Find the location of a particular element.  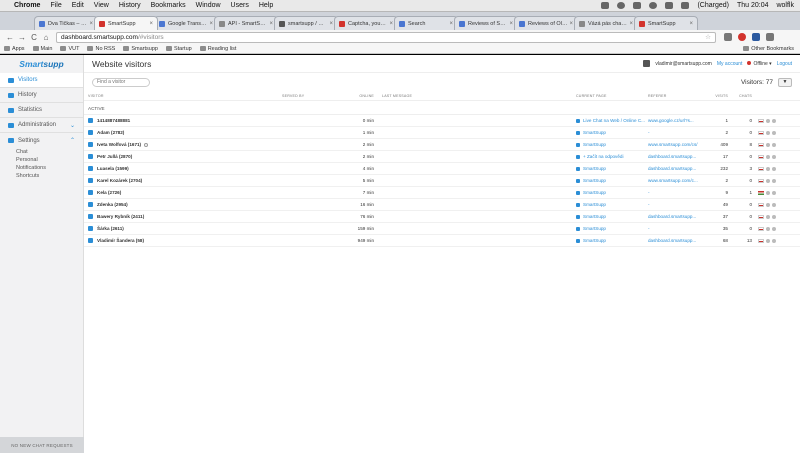

col-visits: VISITS is located at coordinates (720, 96).